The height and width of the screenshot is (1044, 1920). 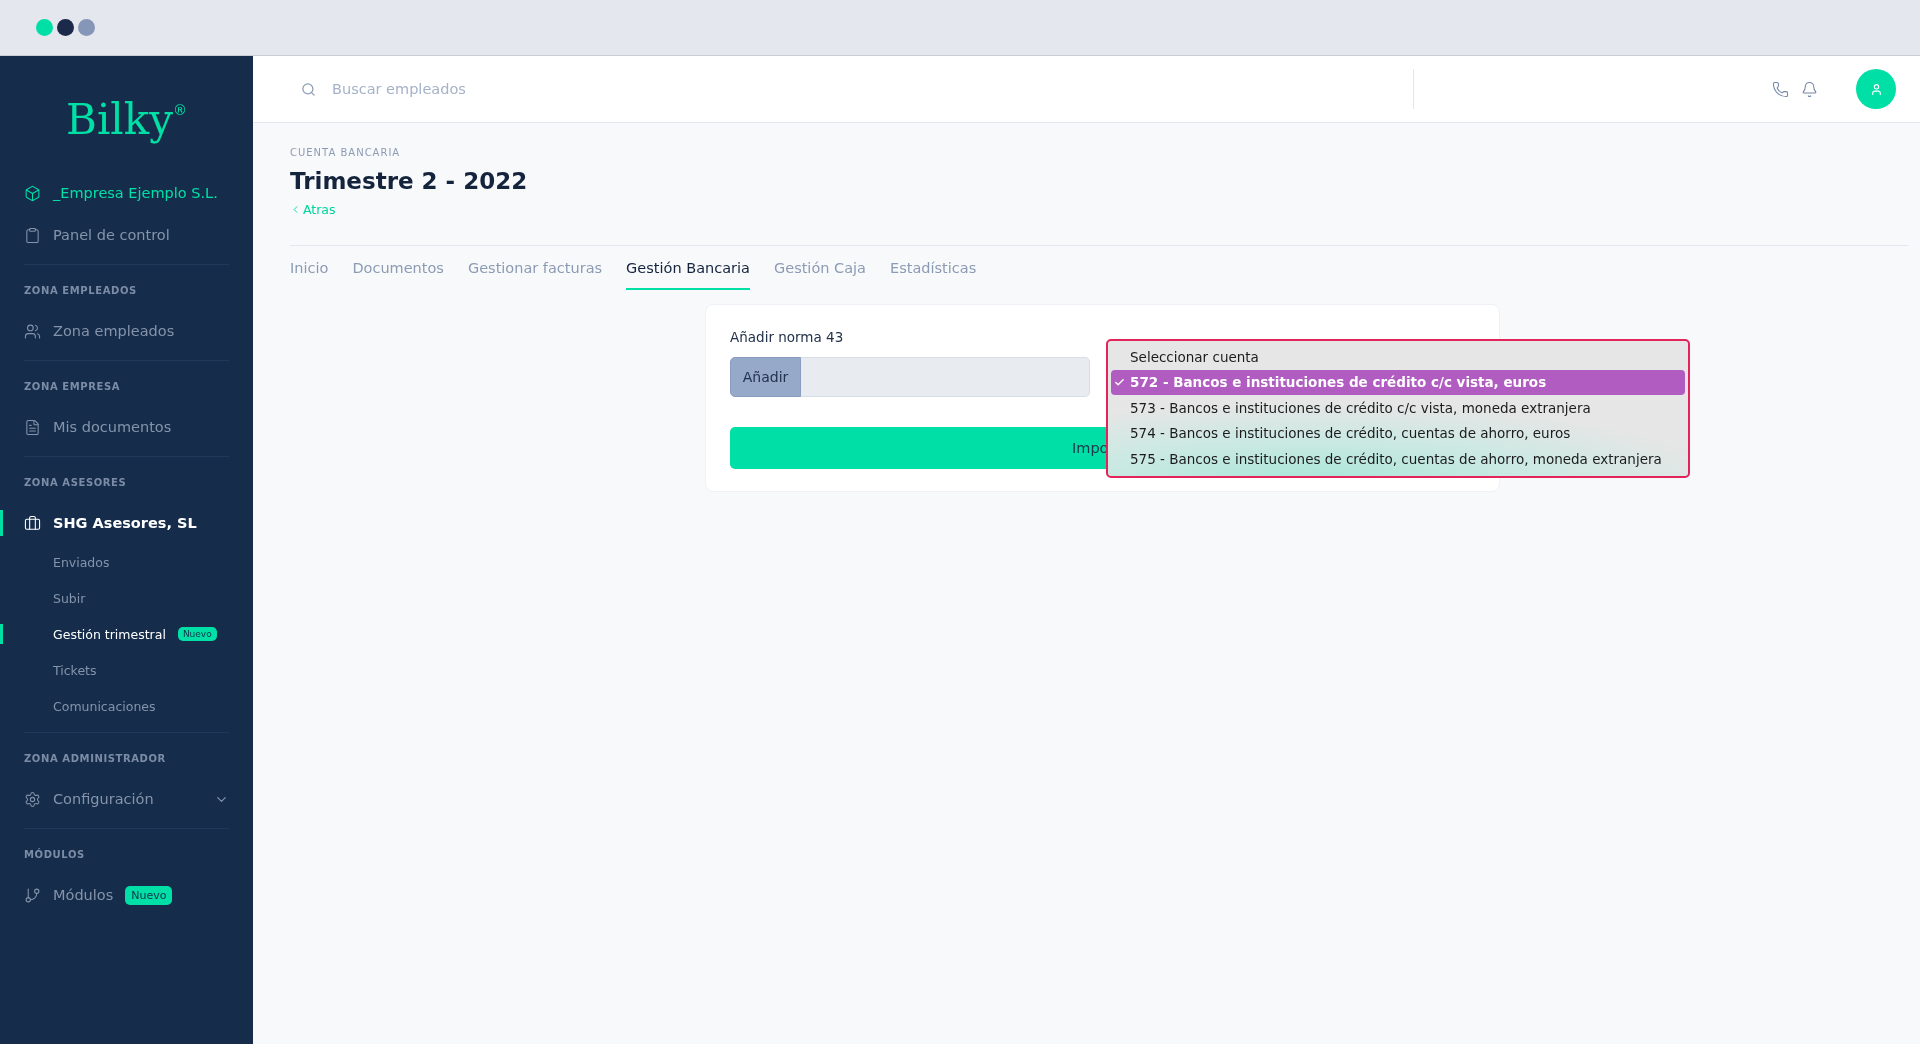 I want to click on sidebar-item: Zona empleados, so click(x=126, y=331).